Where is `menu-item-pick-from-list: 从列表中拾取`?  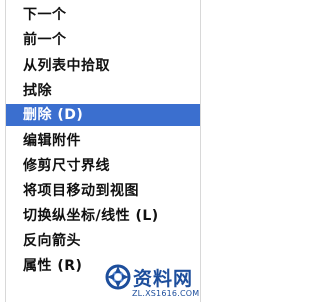 menu-item-pick-from-list: 从列表中拾取 is located at coordinates (103, 66).